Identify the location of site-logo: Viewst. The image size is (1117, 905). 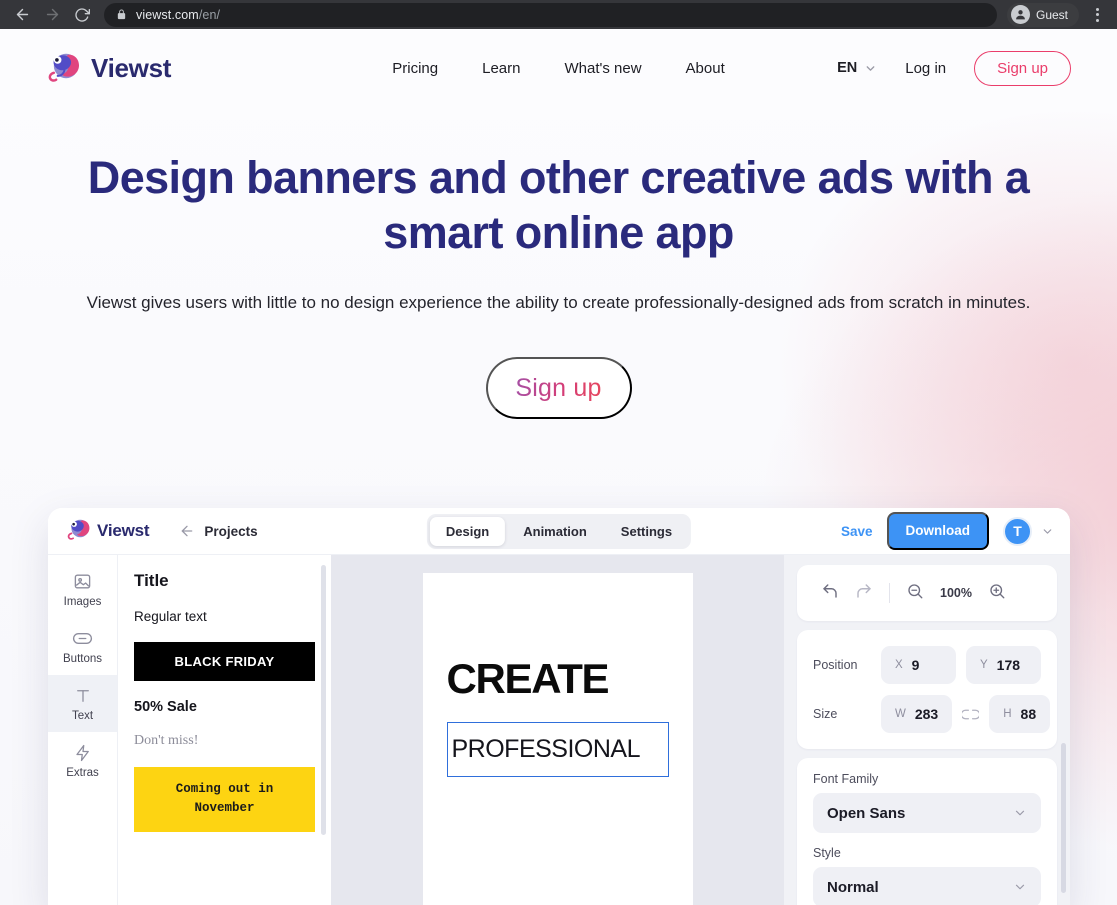
(108, 68).